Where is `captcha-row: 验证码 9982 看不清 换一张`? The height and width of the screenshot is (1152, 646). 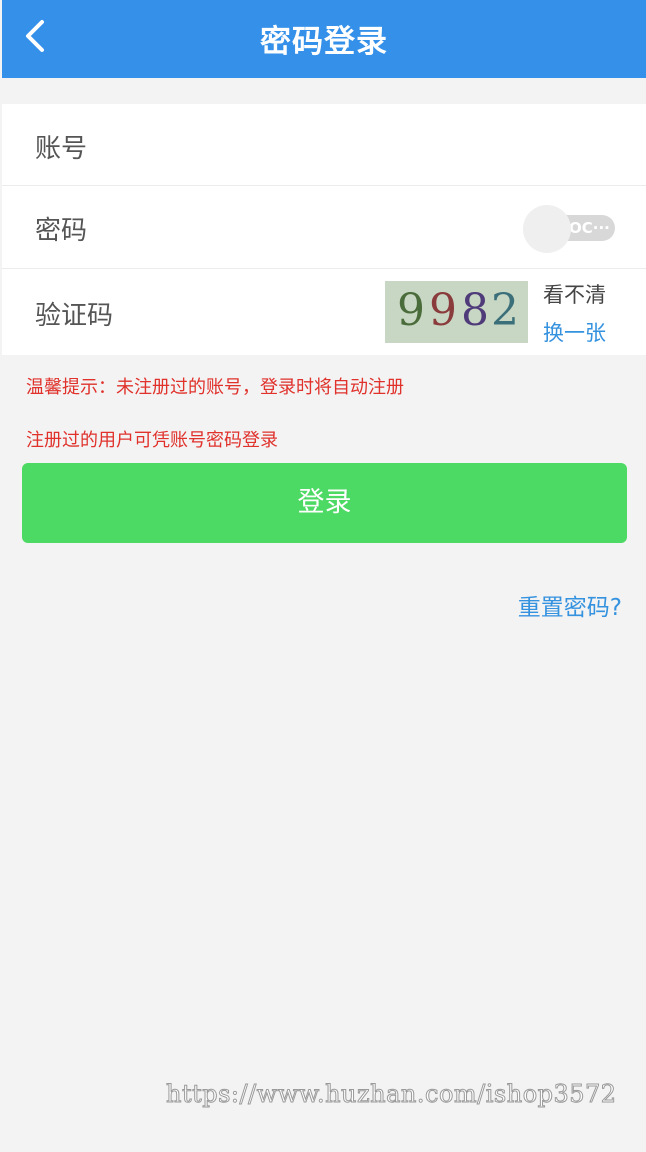
captcha-row: 验证码 9982 看不清 换一张 is located at coordinates (324, 312).